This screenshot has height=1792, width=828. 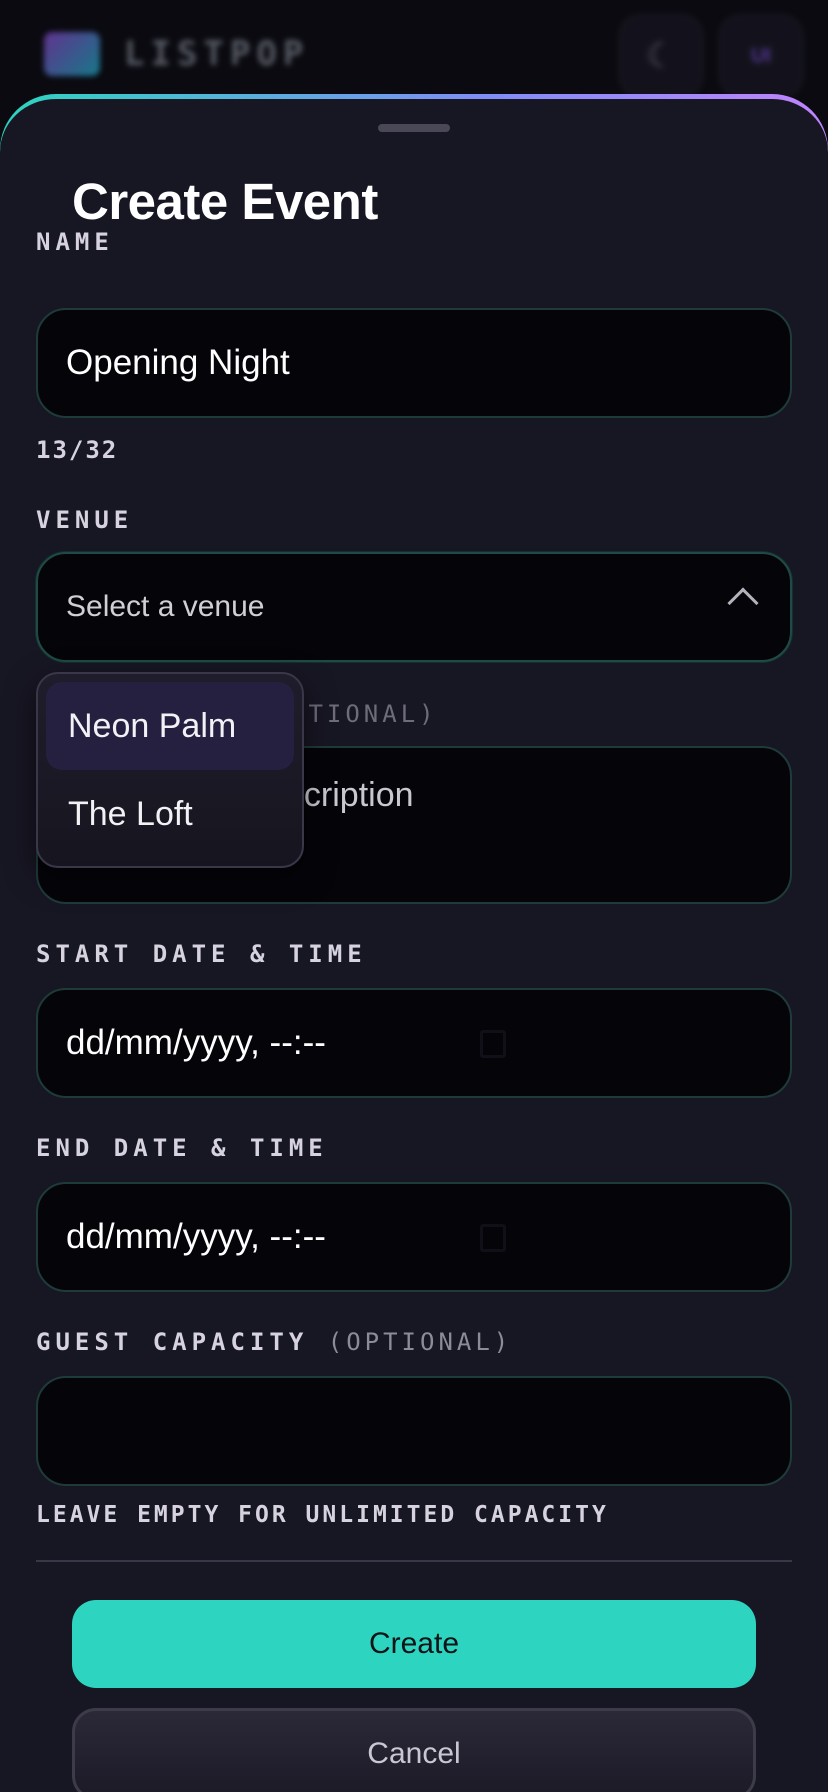 What do you see at coordinates (414, 128) in the screenshot?
I see `sheet-drag-handle` at bounding box center [414, 128].